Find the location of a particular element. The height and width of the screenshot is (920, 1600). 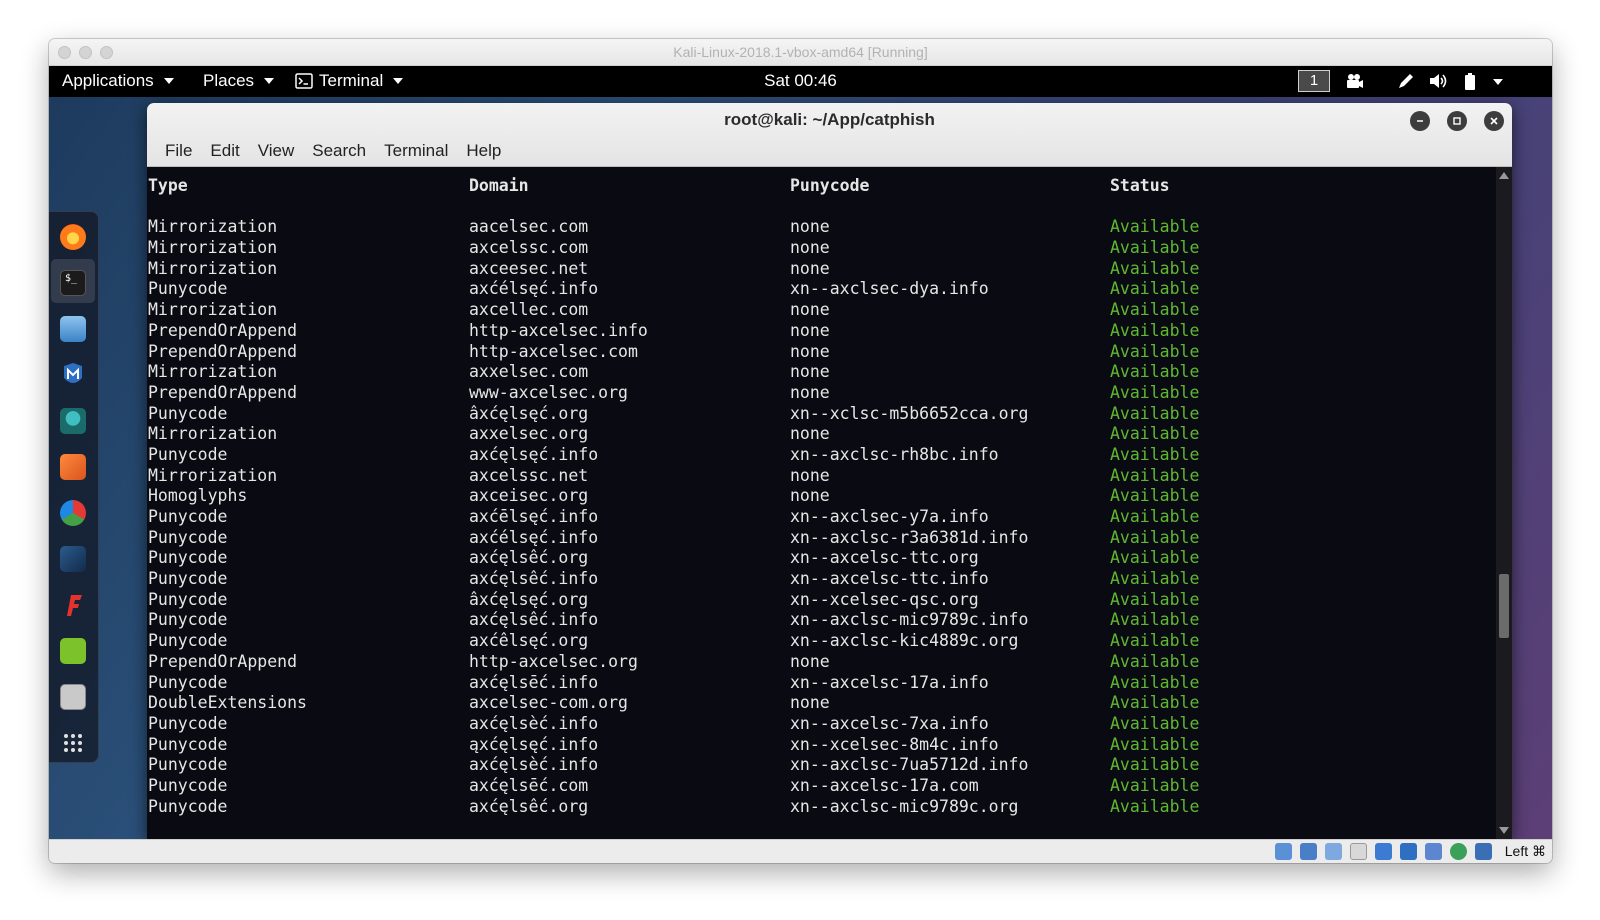

row-domain: axćęlsèć.info is located at coordinates (534, 723).